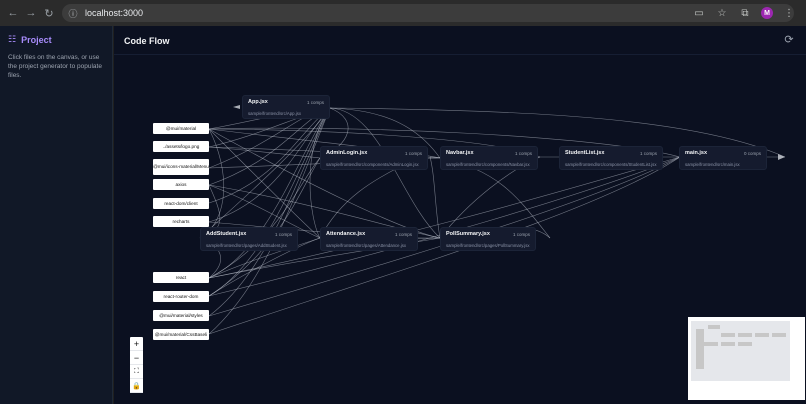  What do you see at coordinates (789, 13) in the screenshot?
I see `menu-kebab-icon: ⋮` at bounding box center [789, 13].